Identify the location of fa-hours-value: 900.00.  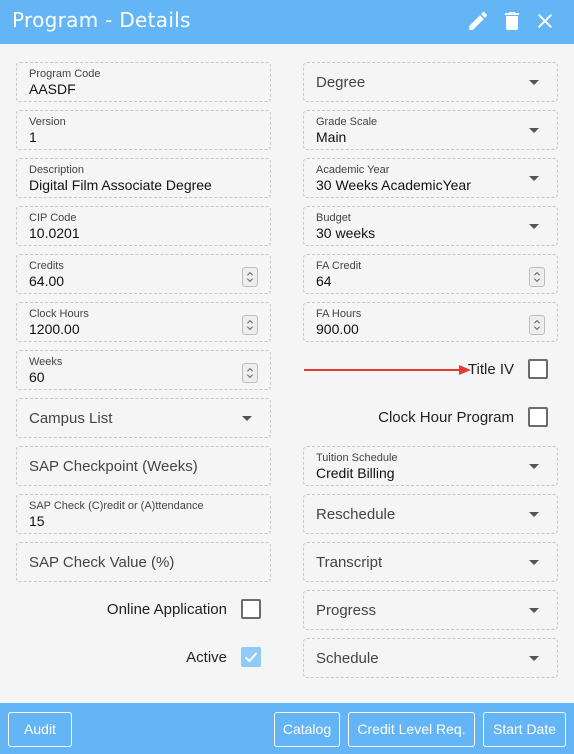
(337, 329).